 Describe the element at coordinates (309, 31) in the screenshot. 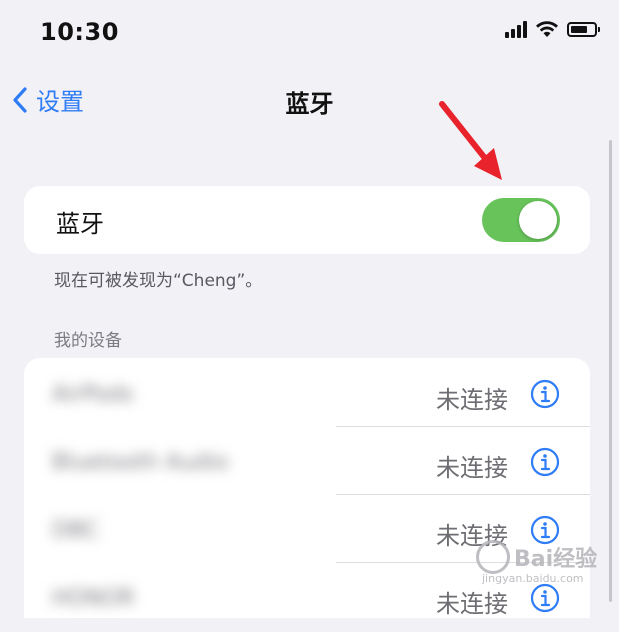

I see `status-bar: 10:30` at that location.